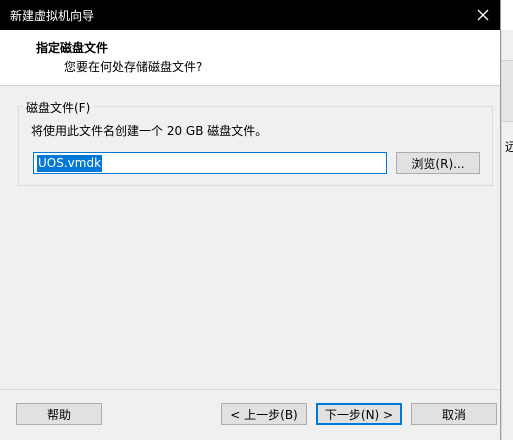 The height and width of the screenshot is (440, 513). I want to click on background-window-text: 远, so click(509, 147).